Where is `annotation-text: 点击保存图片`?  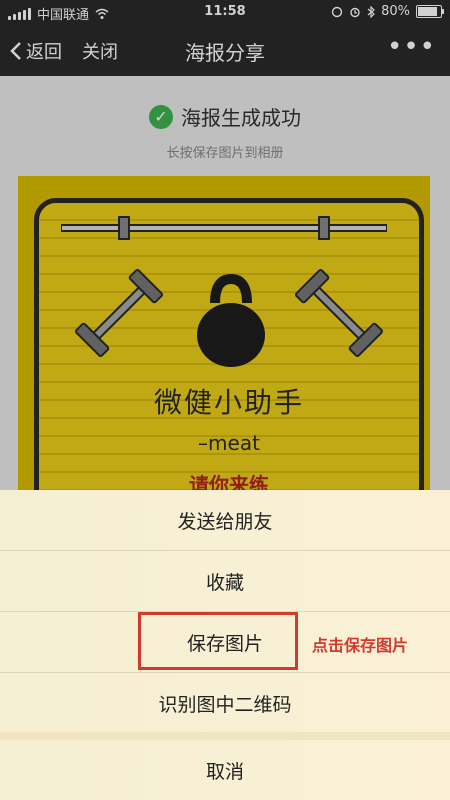
annotation-text: 点击保存图片 is located at coordinates (360, 645).